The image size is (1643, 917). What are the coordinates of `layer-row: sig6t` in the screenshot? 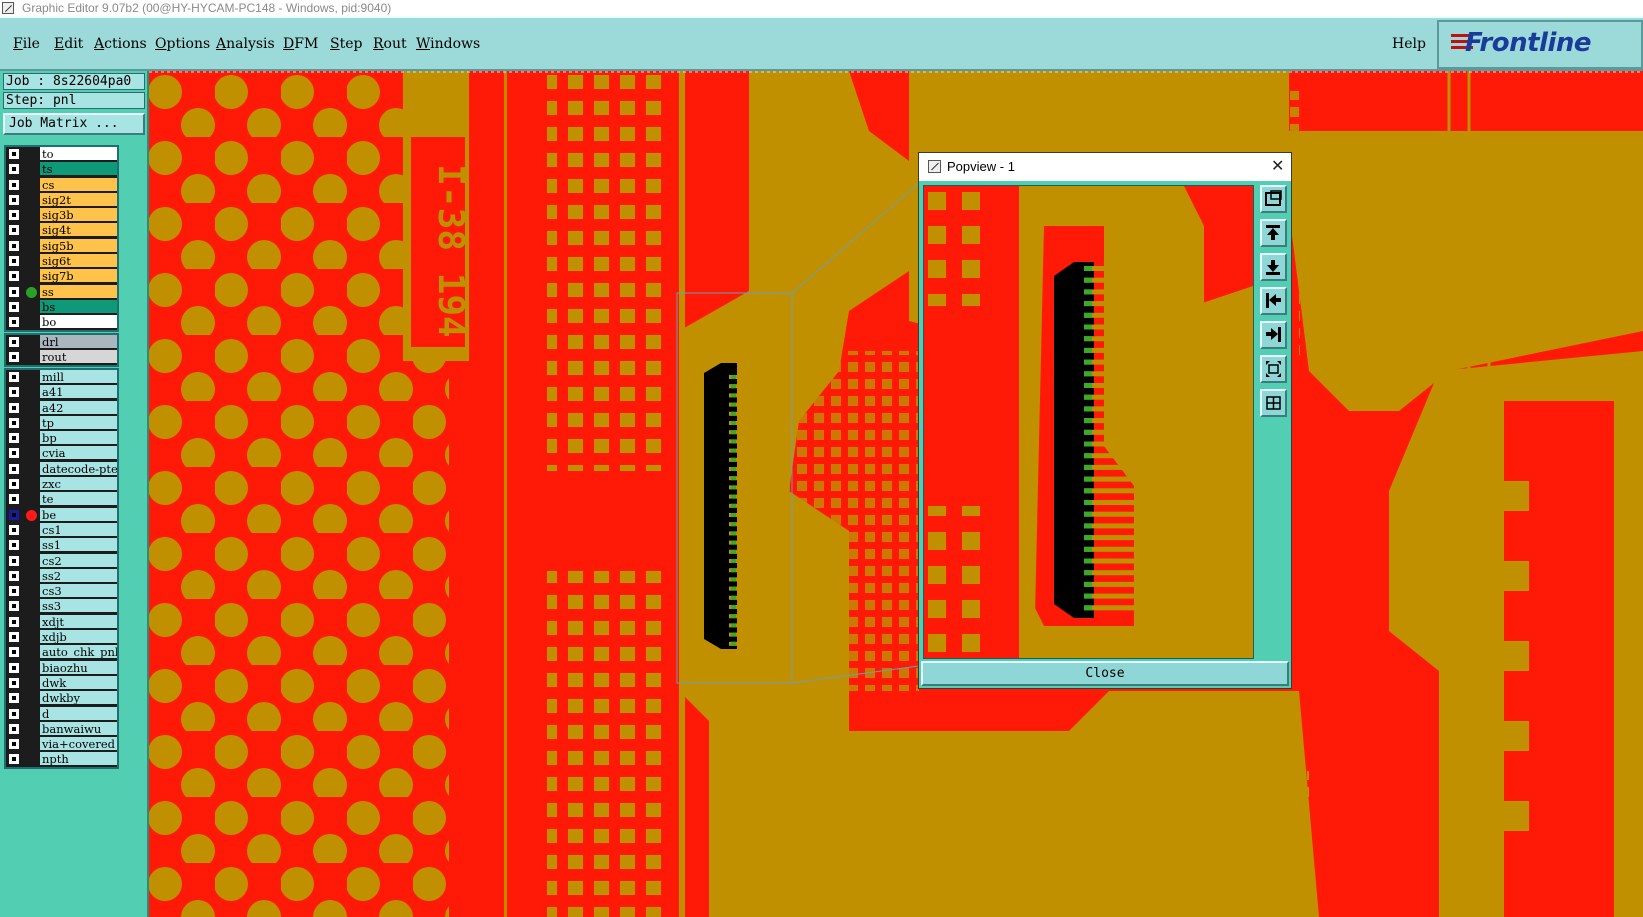 It's located at (61, 261).